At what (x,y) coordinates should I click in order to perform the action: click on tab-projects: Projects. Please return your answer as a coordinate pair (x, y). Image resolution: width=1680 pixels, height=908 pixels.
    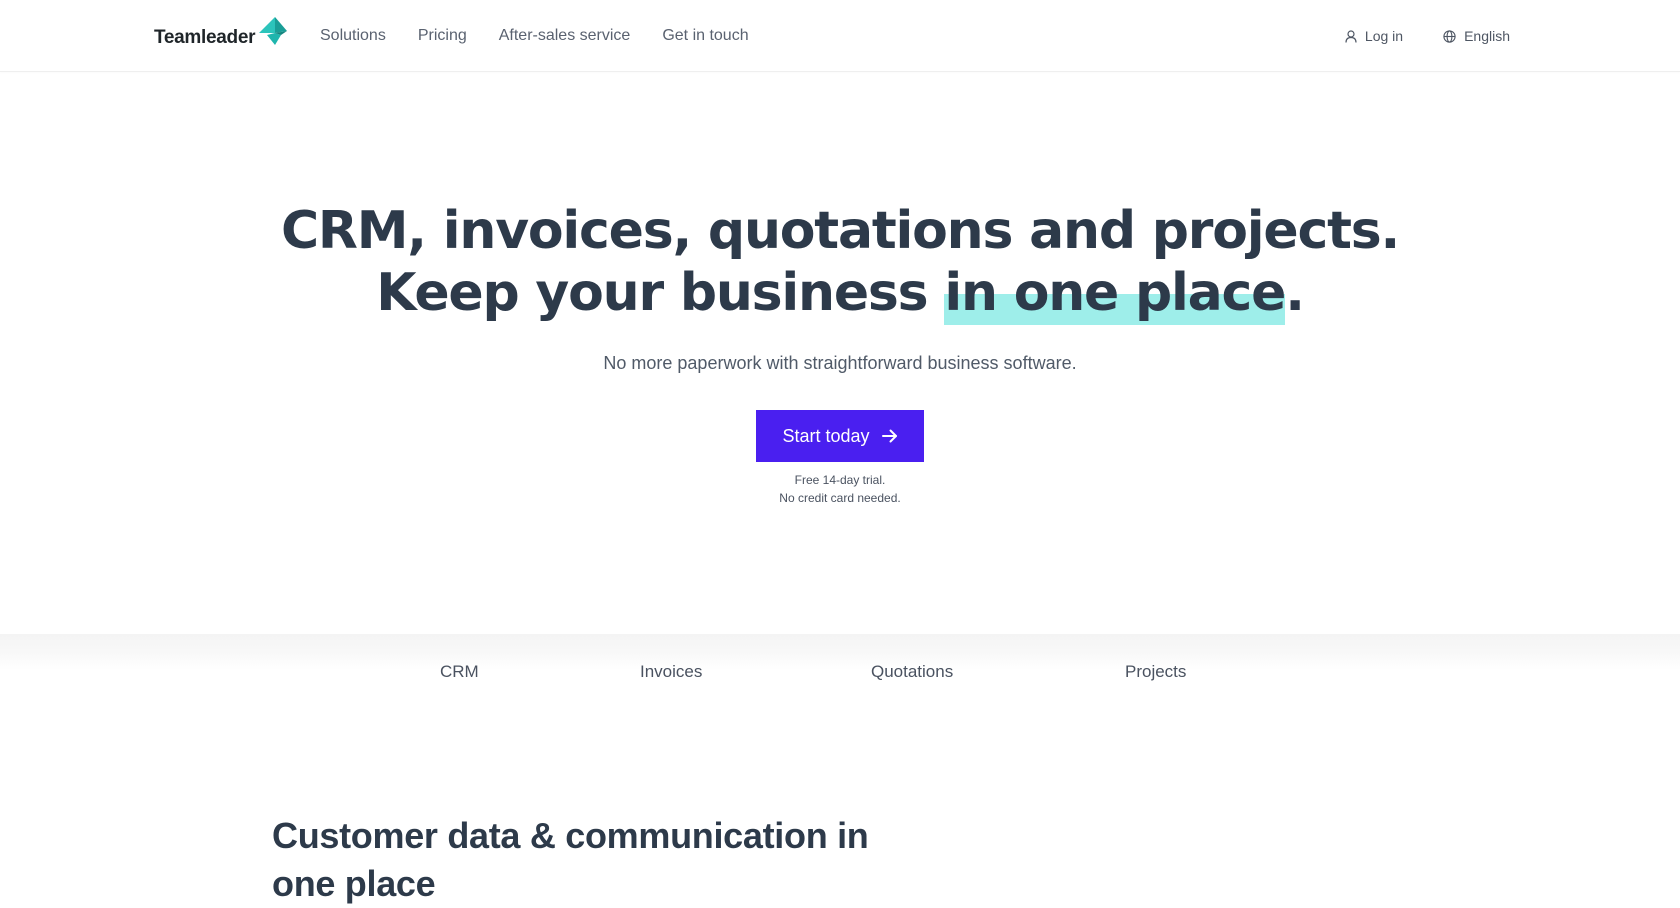
    Looking at the image, I should click on (1155, 672).